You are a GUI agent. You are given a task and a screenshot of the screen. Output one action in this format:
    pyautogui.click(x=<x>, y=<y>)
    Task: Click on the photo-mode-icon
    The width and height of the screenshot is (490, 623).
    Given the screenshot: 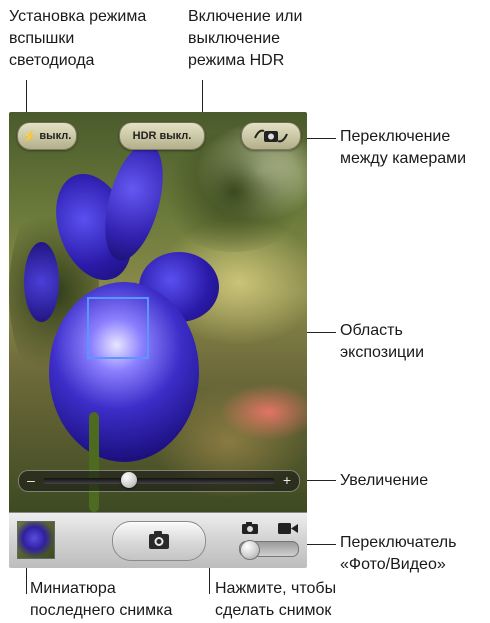 What is the action you would take?
    pyautogui.click(x=250, y=528)
    